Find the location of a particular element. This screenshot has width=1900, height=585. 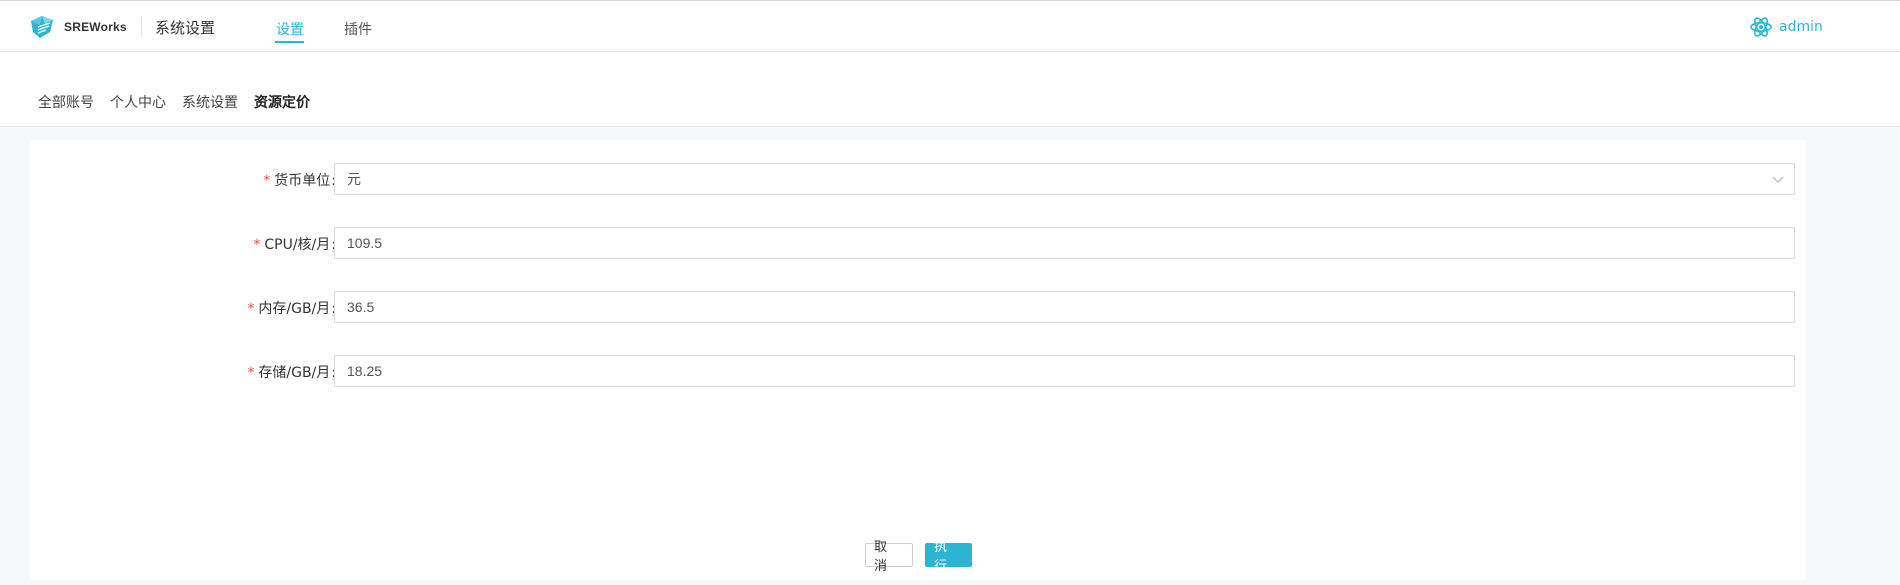

cpu-label-text: CPU/核/月 is located at coordinates (297, 245).